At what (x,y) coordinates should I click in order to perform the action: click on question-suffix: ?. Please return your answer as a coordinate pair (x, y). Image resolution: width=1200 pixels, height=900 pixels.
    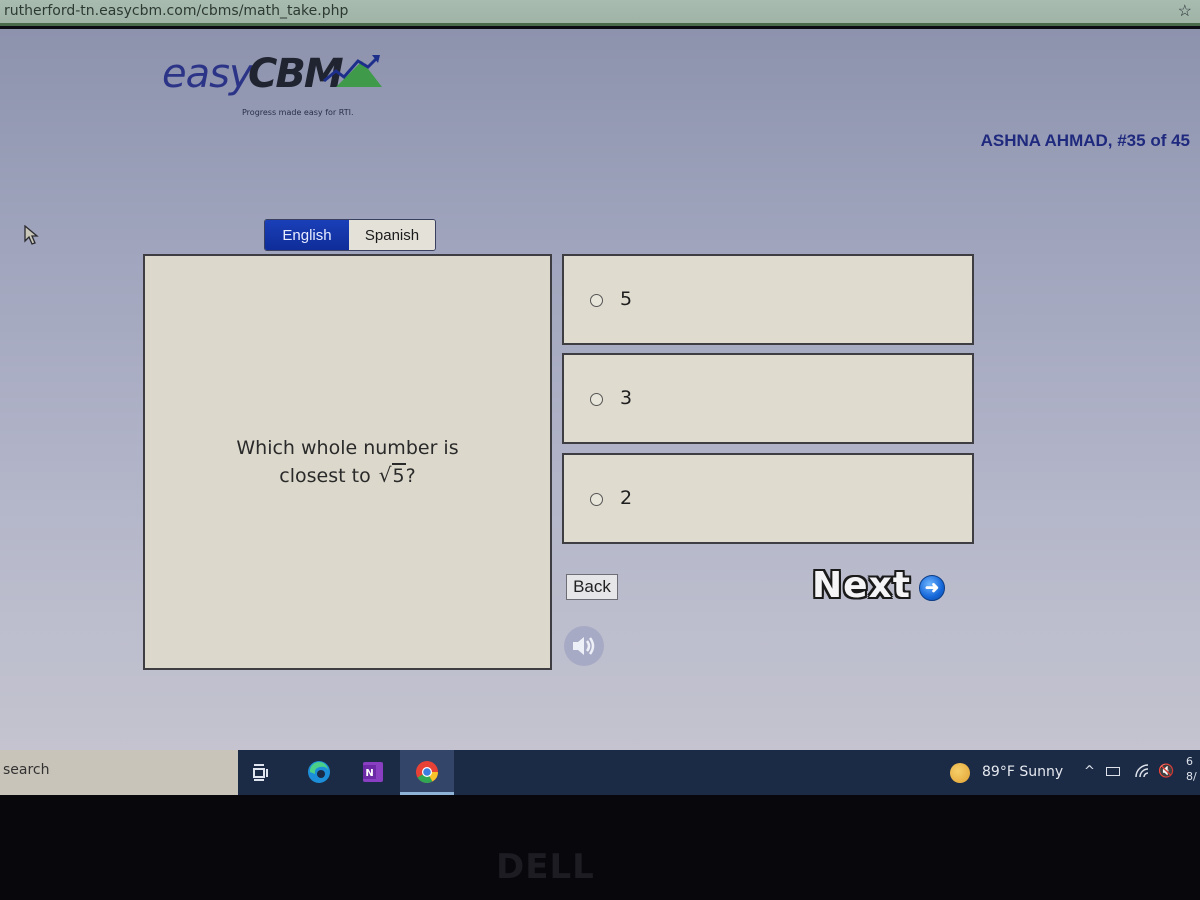
    Looking at the image, I should click on (410, 475).